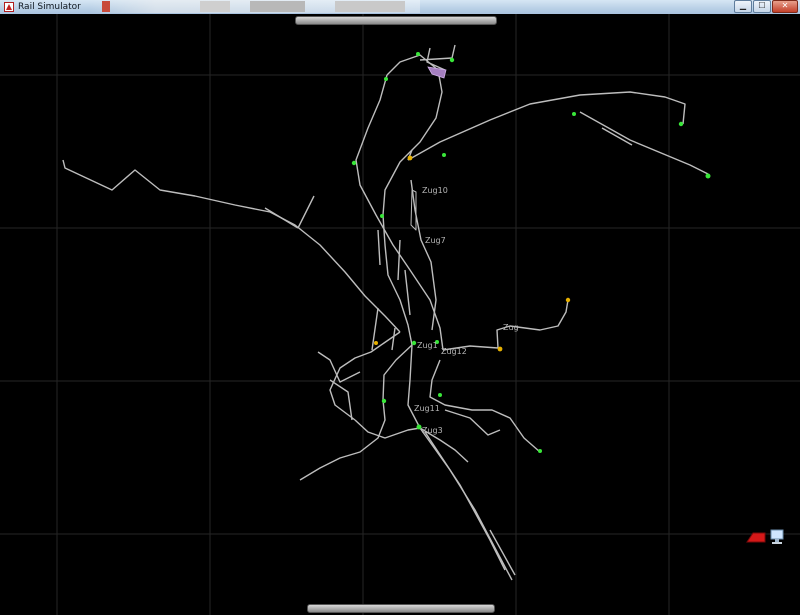 The height and width of the screenshot is (615, 800). I want to click on train-label: Zug10, so click(435, 190).